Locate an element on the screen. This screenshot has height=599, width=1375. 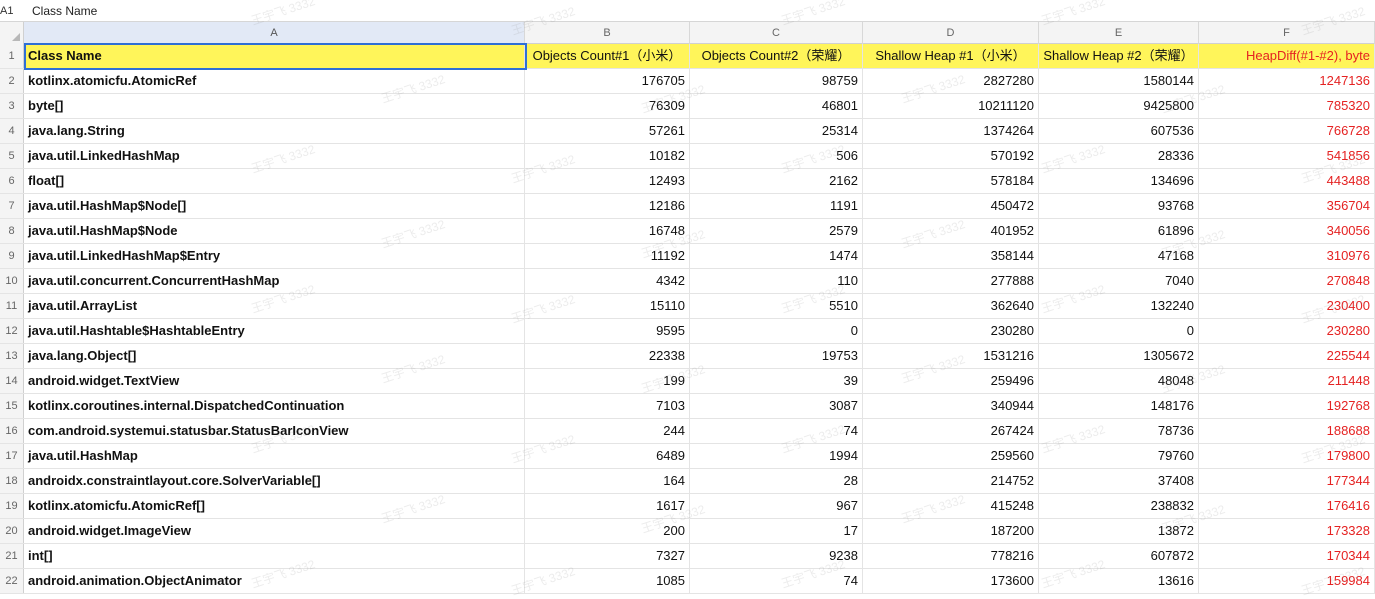
value-cell: 607872 is located at coordinates (1119, 556).